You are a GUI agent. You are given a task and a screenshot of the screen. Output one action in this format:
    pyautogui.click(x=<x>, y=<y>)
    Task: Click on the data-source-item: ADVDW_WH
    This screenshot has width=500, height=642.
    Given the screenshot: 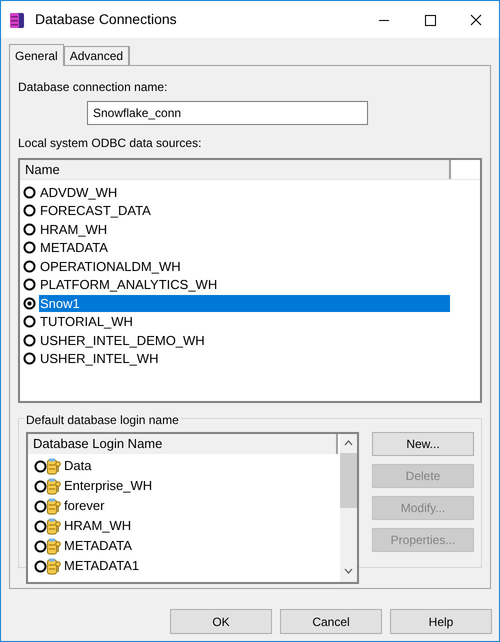 What is the action you would take?
    pyautogui.click(x=78, y=192)
    